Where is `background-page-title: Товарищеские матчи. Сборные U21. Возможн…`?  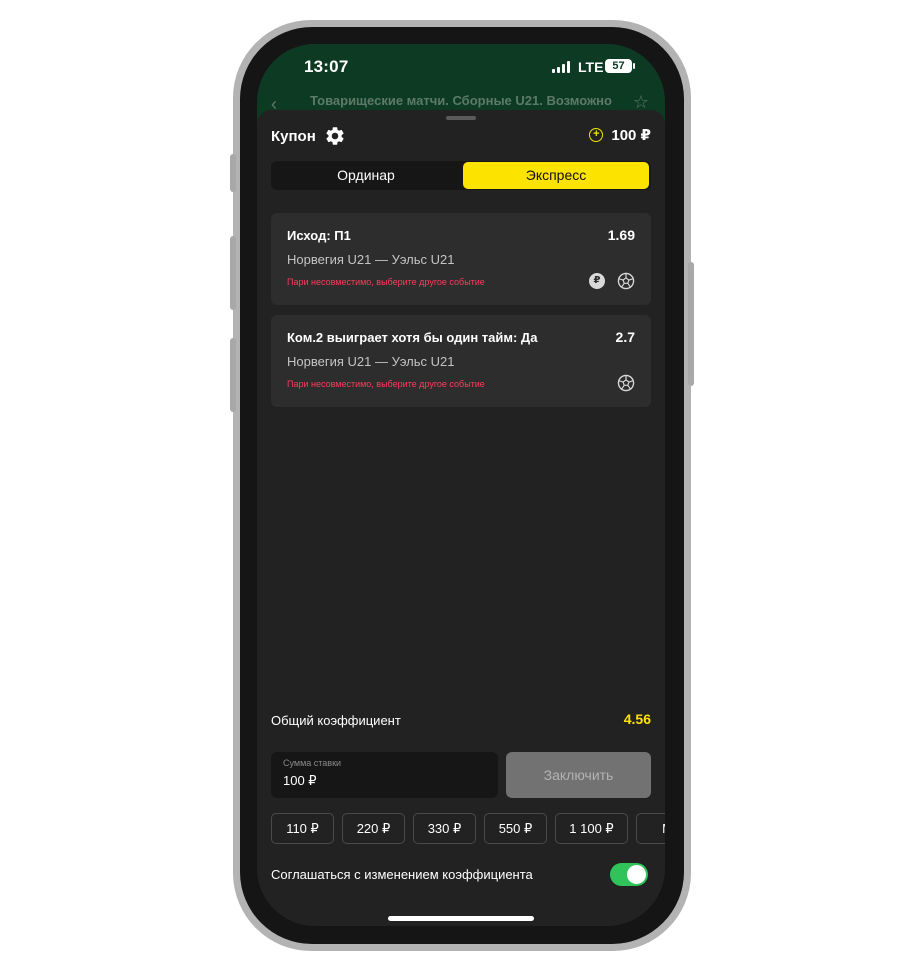 background-page-title: Товарищеские матчи. Сборные U21. Возможн… is located at coordinates (461, 100).